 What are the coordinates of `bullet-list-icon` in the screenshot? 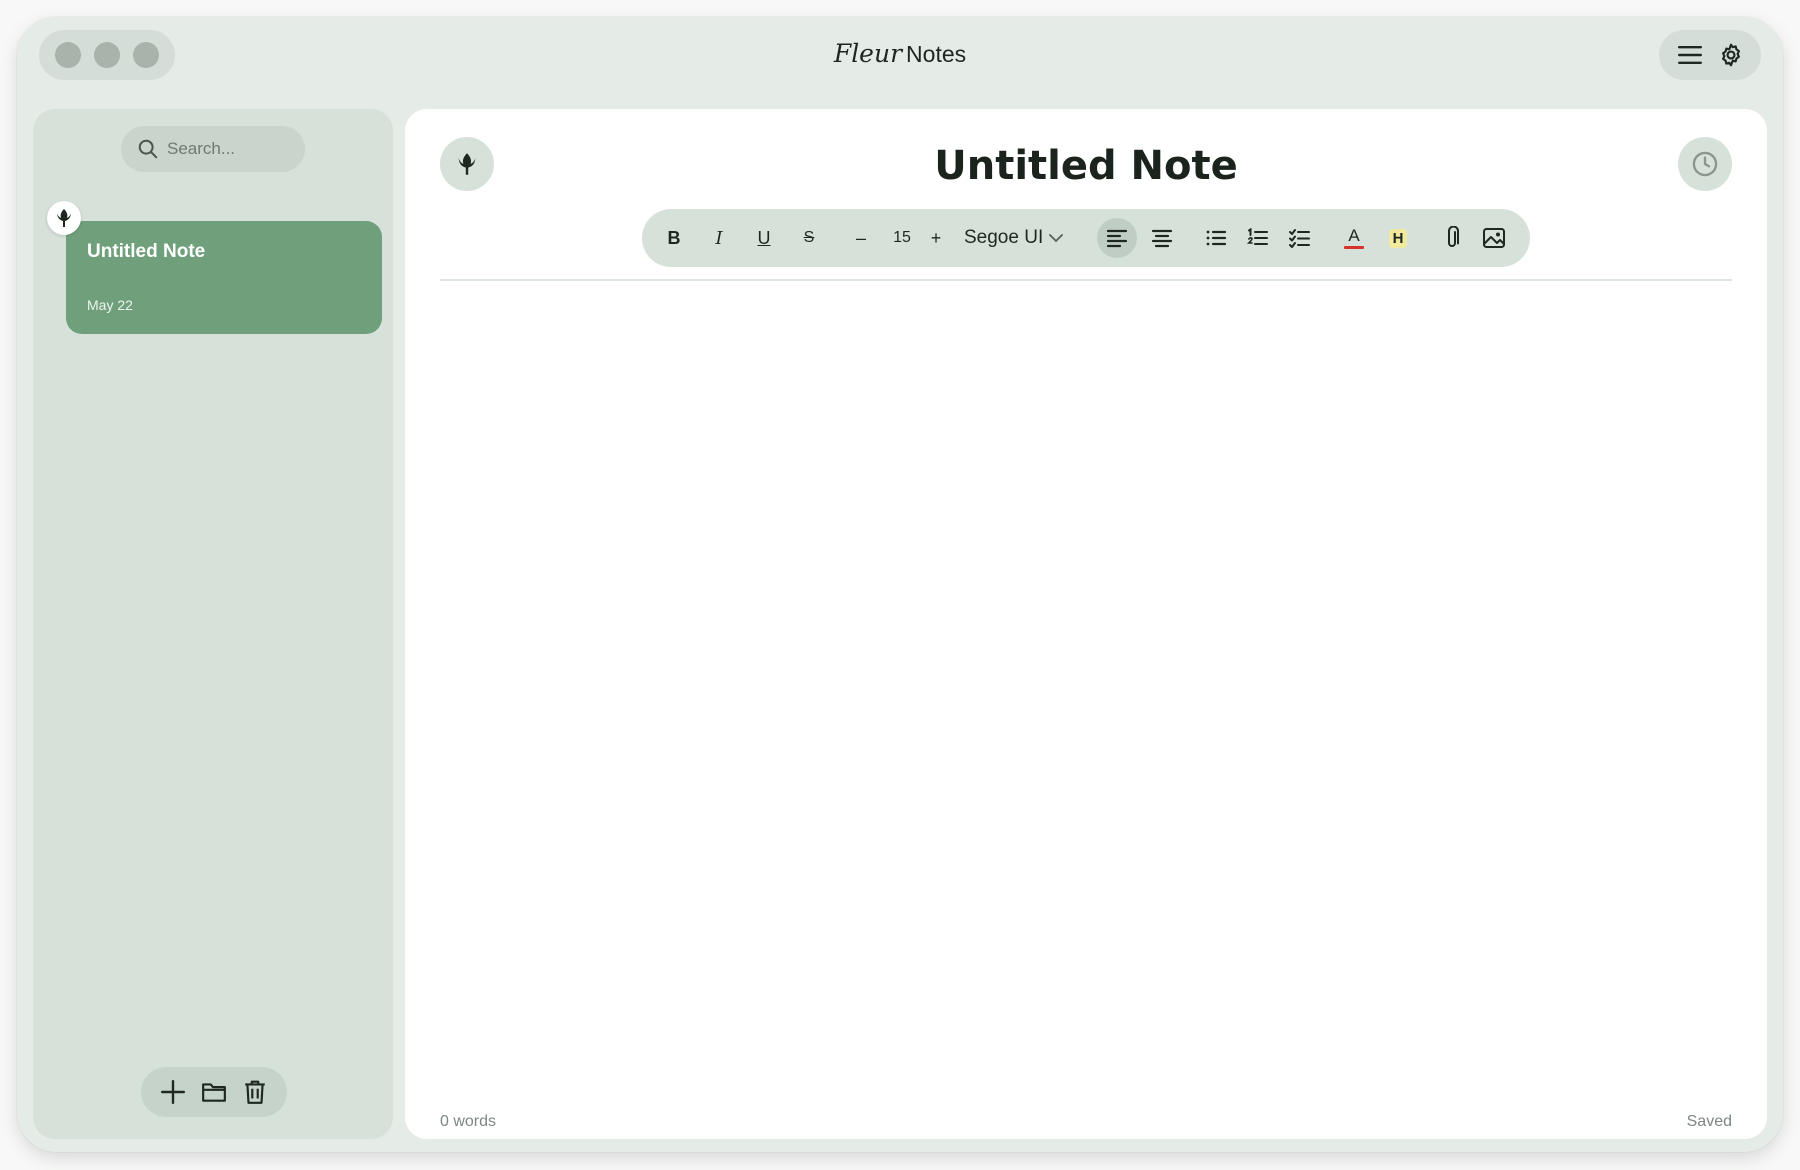 It's located at (1216, 238).